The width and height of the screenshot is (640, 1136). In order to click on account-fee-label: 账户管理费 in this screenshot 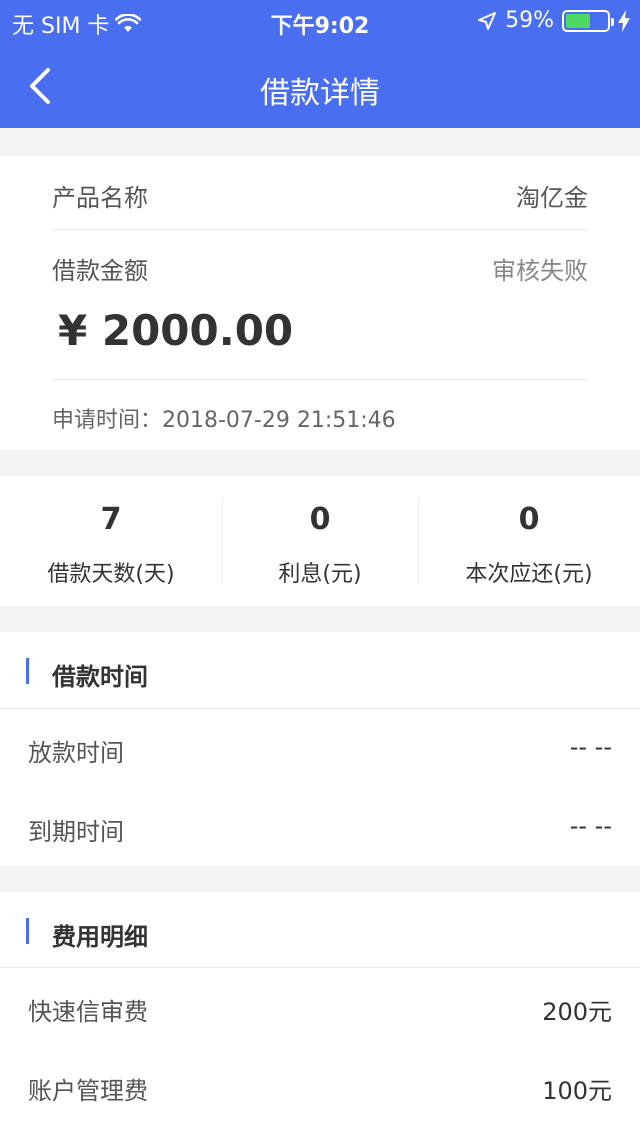, I will do `click(88, 1091)`.